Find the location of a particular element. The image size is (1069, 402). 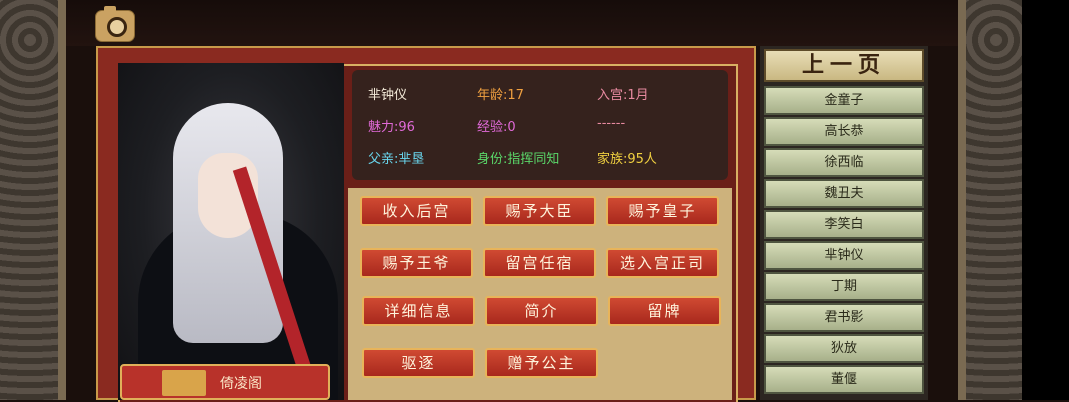

action-button: 驱逐 is located at coordinates (418, 363).